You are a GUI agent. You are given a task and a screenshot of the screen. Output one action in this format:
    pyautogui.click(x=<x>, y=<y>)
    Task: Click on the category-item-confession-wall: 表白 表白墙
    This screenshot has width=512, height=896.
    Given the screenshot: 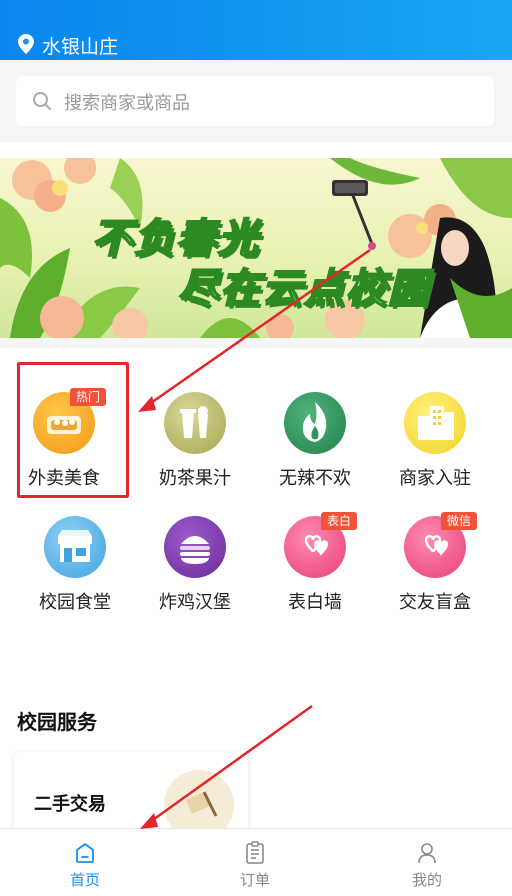 What is the action you would take?
    pyautogui.click(x=315, y=569)
    